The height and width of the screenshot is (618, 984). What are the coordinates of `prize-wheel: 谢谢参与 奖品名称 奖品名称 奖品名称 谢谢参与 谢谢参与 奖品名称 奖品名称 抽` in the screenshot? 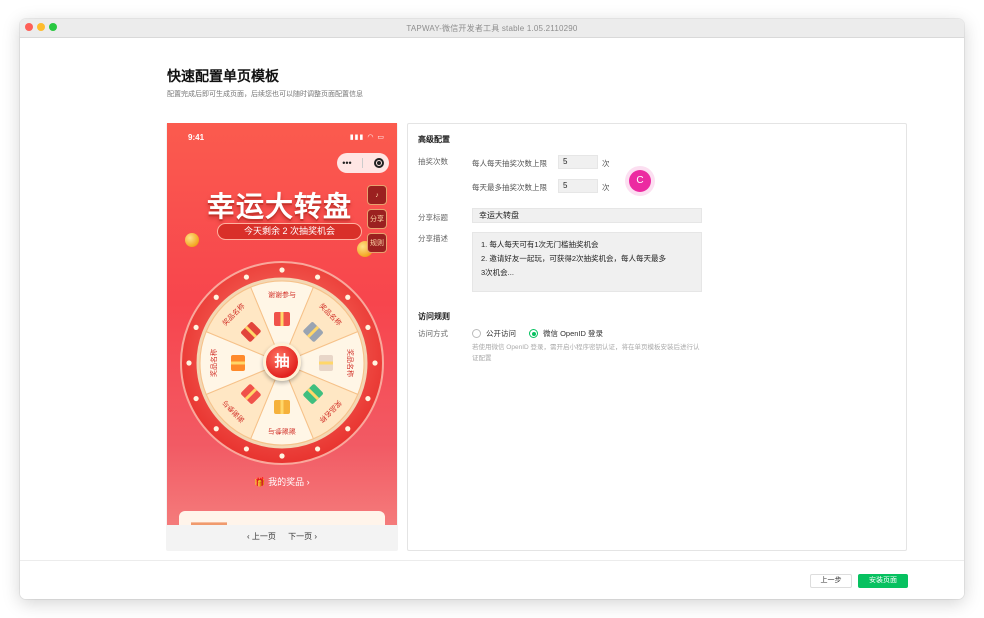 It's located at (282, 363).